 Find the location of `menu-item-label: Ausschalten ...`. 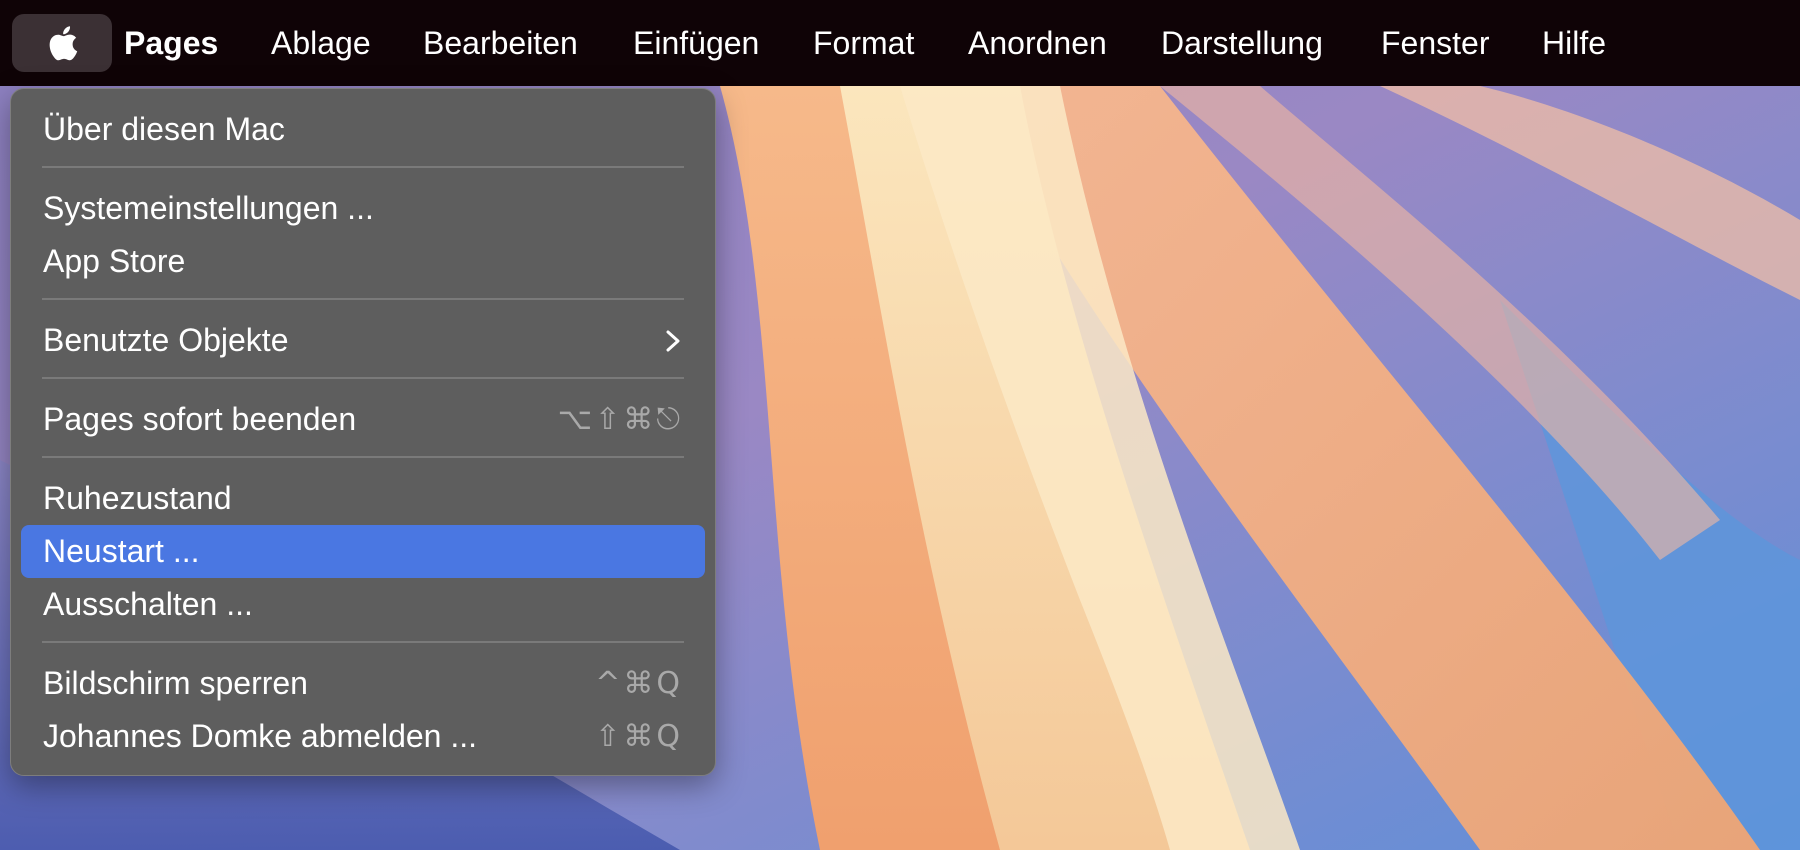

menu-item-label: Ausschalten ... is located at coordinates (148, 604).